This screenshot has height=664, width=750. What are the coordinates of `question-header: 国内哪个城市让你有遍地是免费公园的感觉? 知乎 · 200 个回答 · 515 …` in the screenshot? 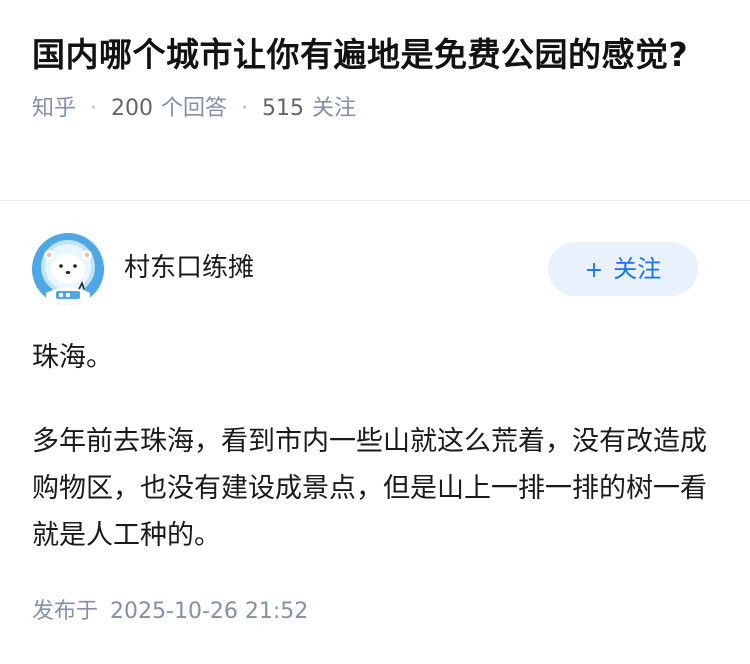 It's located at (372, 77).